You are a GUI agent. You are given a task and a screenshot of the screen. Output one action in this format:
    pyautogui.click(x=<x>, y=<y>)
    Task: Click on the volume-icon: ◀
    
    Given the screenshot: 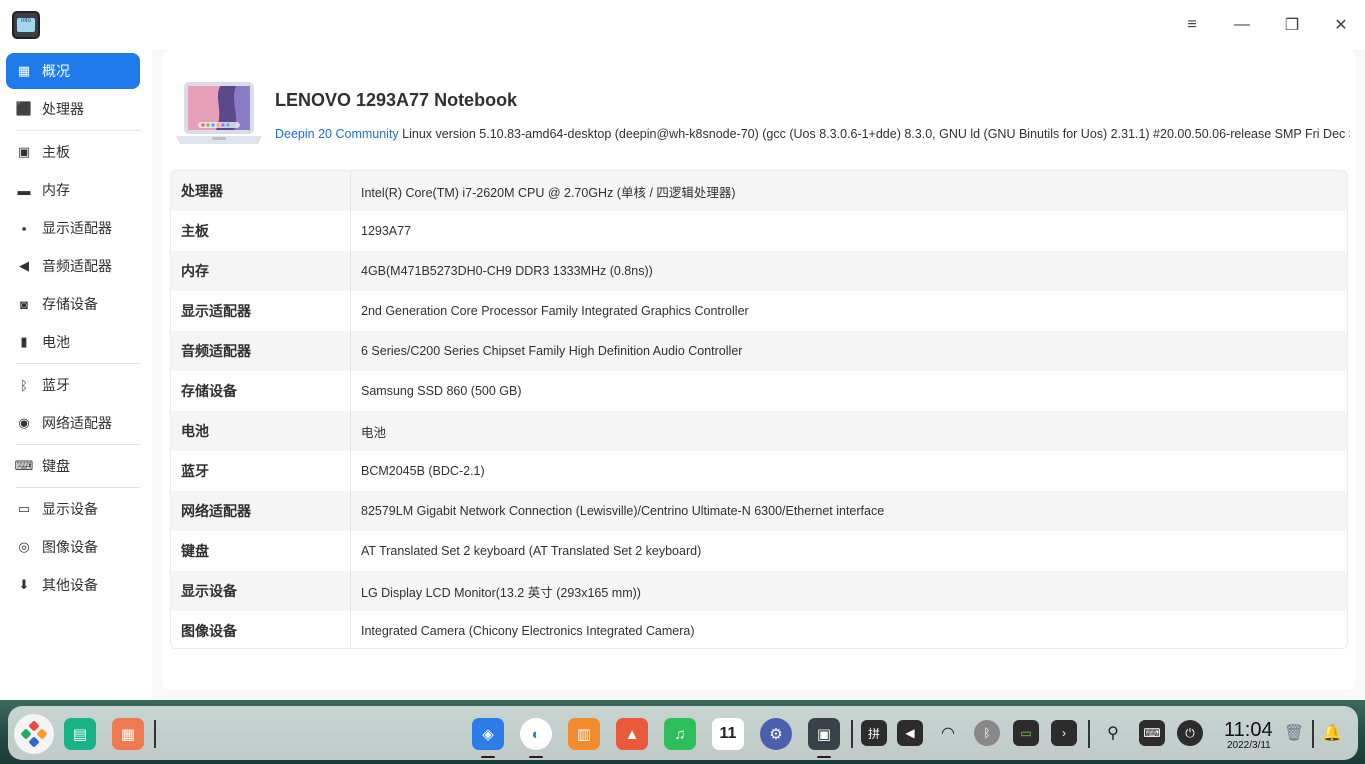 What is the action you would take?
    pyautogui.click(x=910, y=733)
    